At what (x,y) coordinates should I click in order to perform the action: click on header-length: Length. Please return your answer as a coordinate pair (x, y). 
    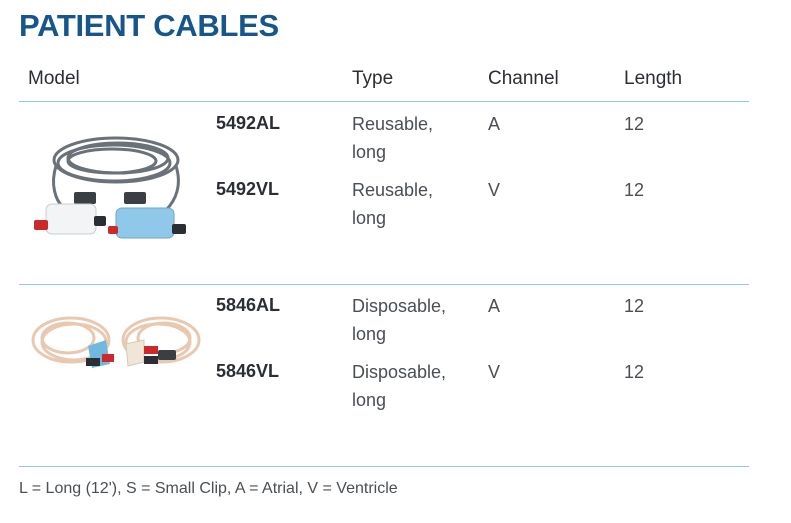
    Looking at the image, I should click on (653, 78).